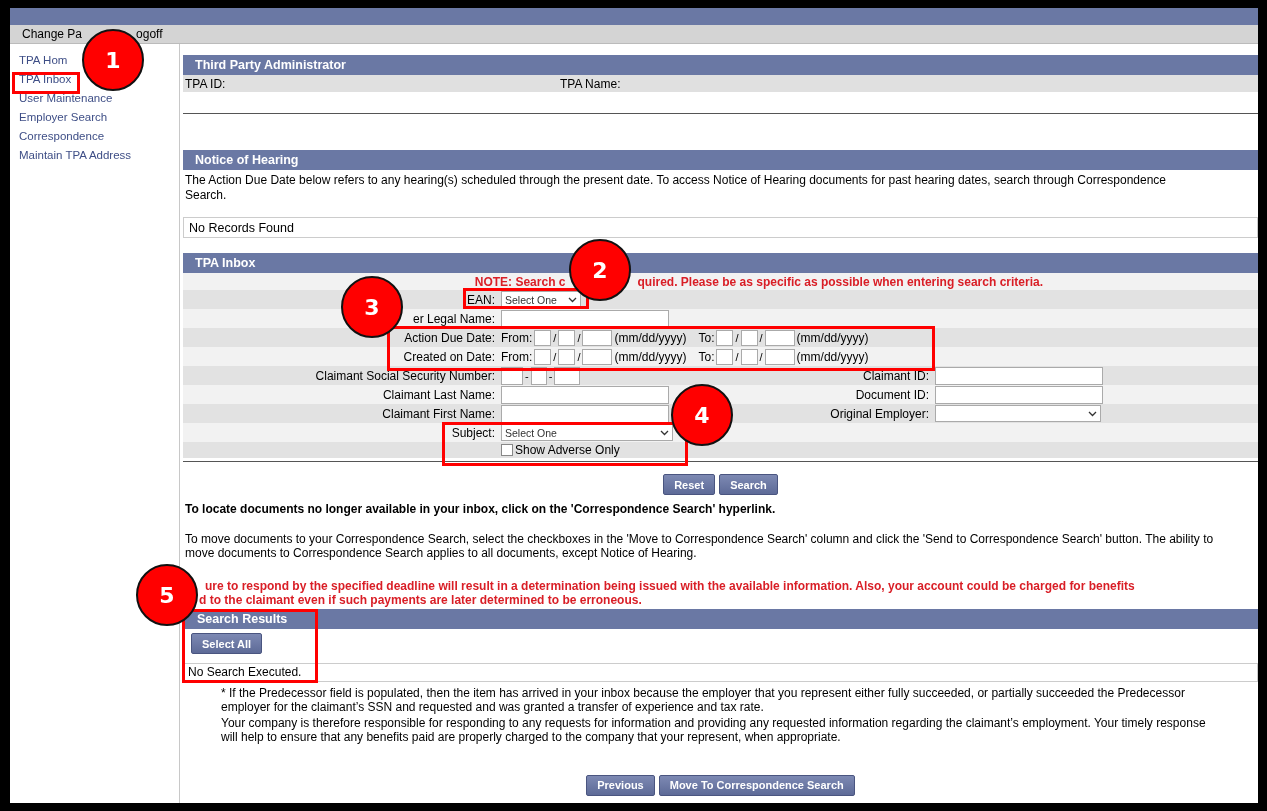 The image size is (1267, 811). What do you see at coordinates (720, 65) in the screenshot?
I see `section-header: Third Party Administrator` at bounding box center [720, 65].